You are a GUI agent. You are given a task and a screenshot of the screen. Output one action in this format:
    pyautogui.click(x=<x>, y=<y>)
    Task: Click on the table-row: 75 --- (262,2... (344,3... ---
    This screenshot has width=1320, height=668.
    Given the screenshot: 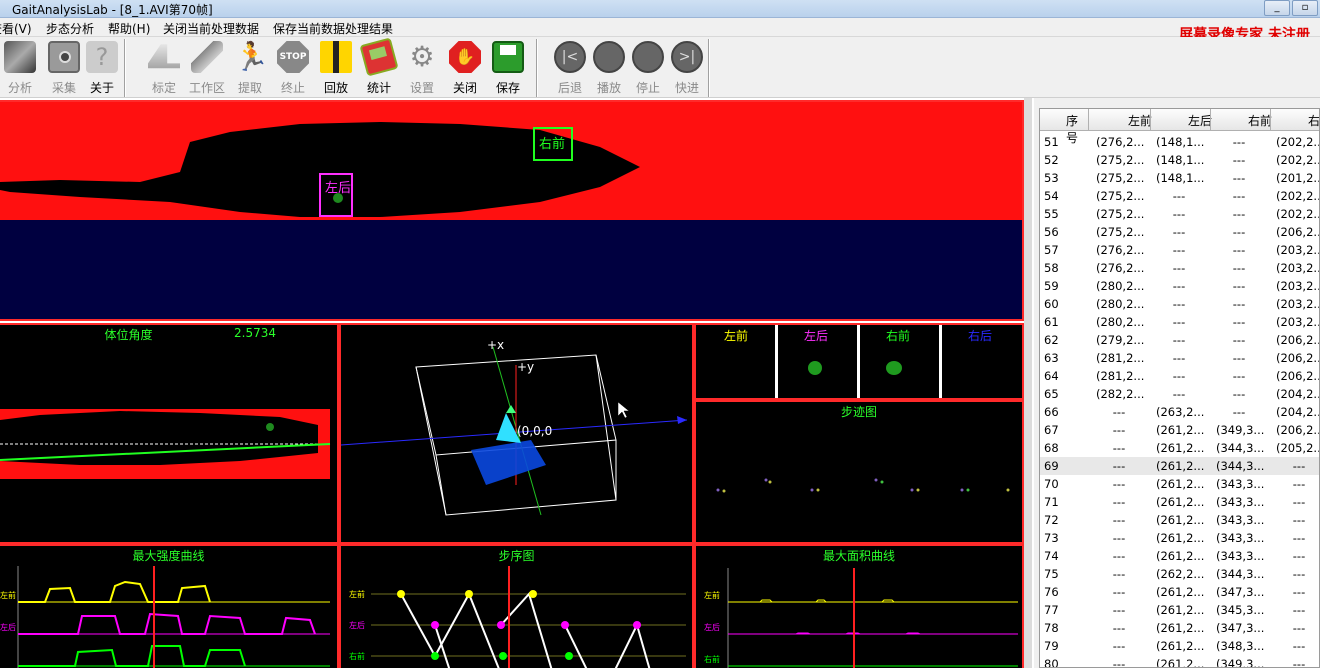 What is the action you would take?
    pyautogui.click(x=1179, y=574)
    